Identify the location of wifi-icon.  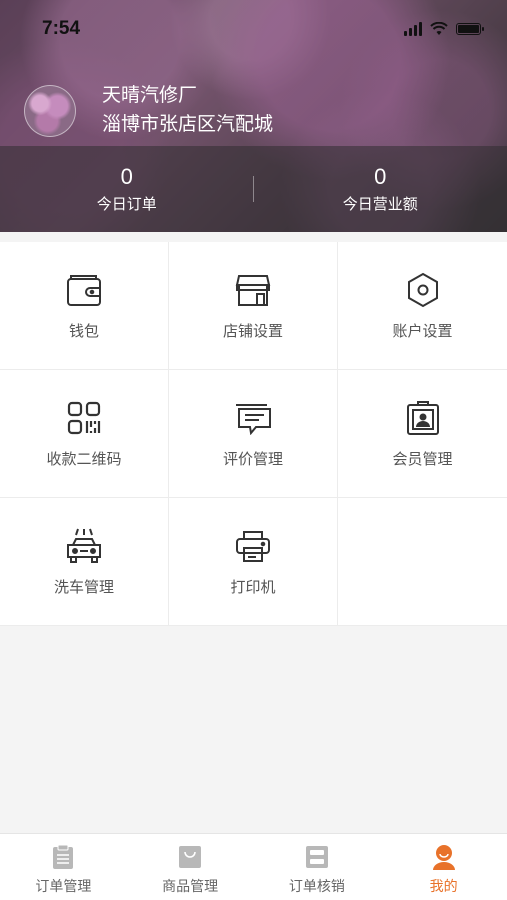
(439, 28).